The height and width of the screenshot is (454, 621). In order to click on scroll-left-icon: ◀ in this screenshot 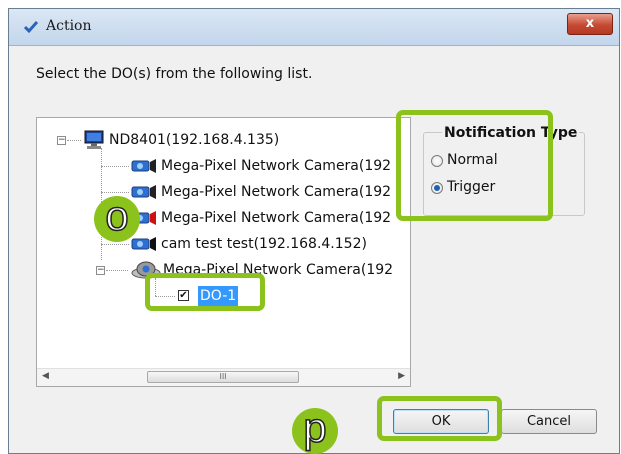, I will do `click(45, 376)`.